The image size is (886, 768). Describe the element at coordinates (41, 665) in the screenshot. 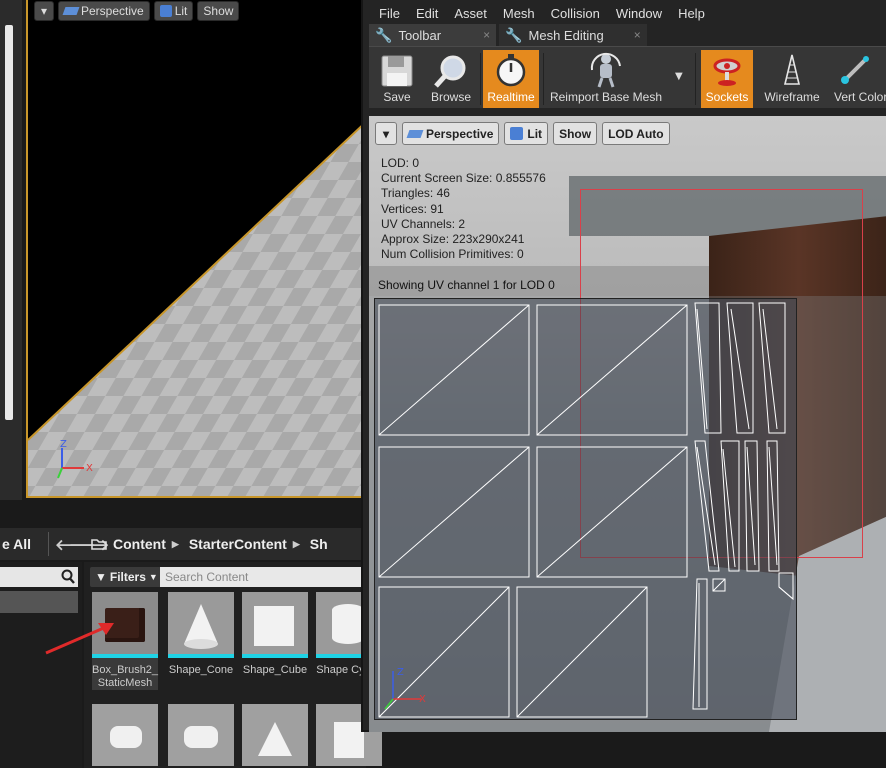

I see `folder-tree-panel` at that location.